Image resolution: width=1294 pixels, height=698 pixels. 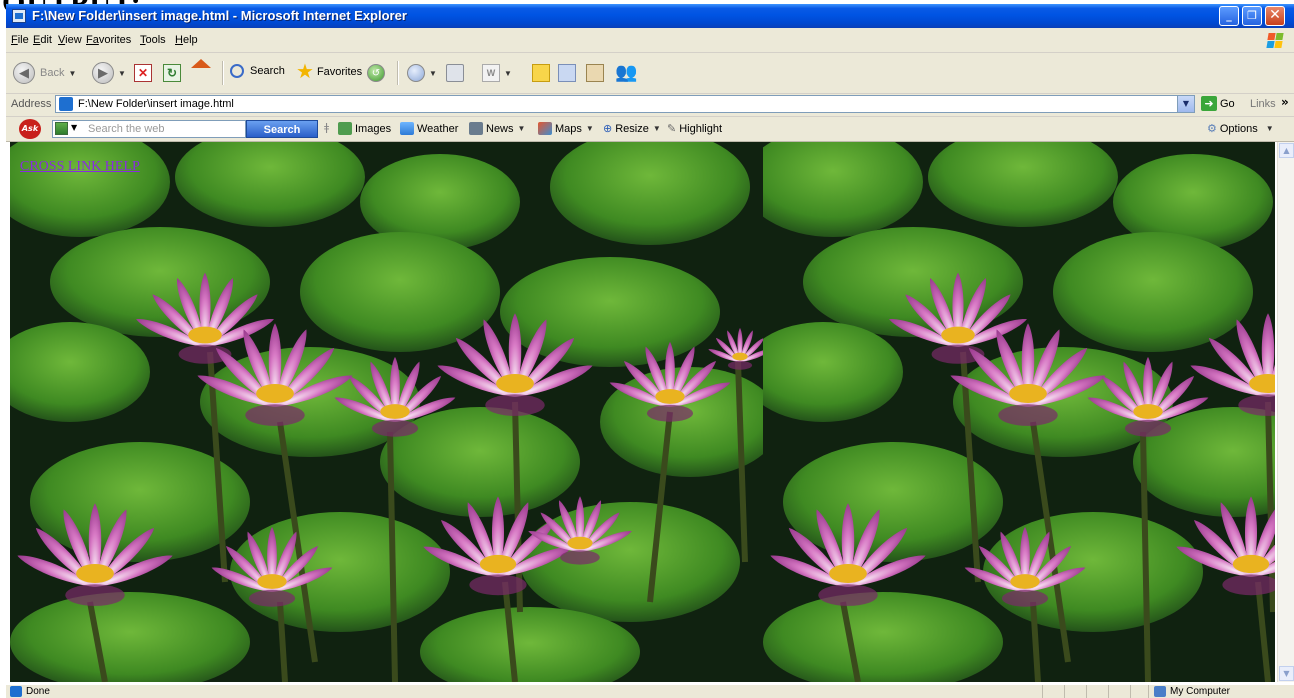 I want to click on go-arrow-icon: ➜, so click(x=1209, y=103).